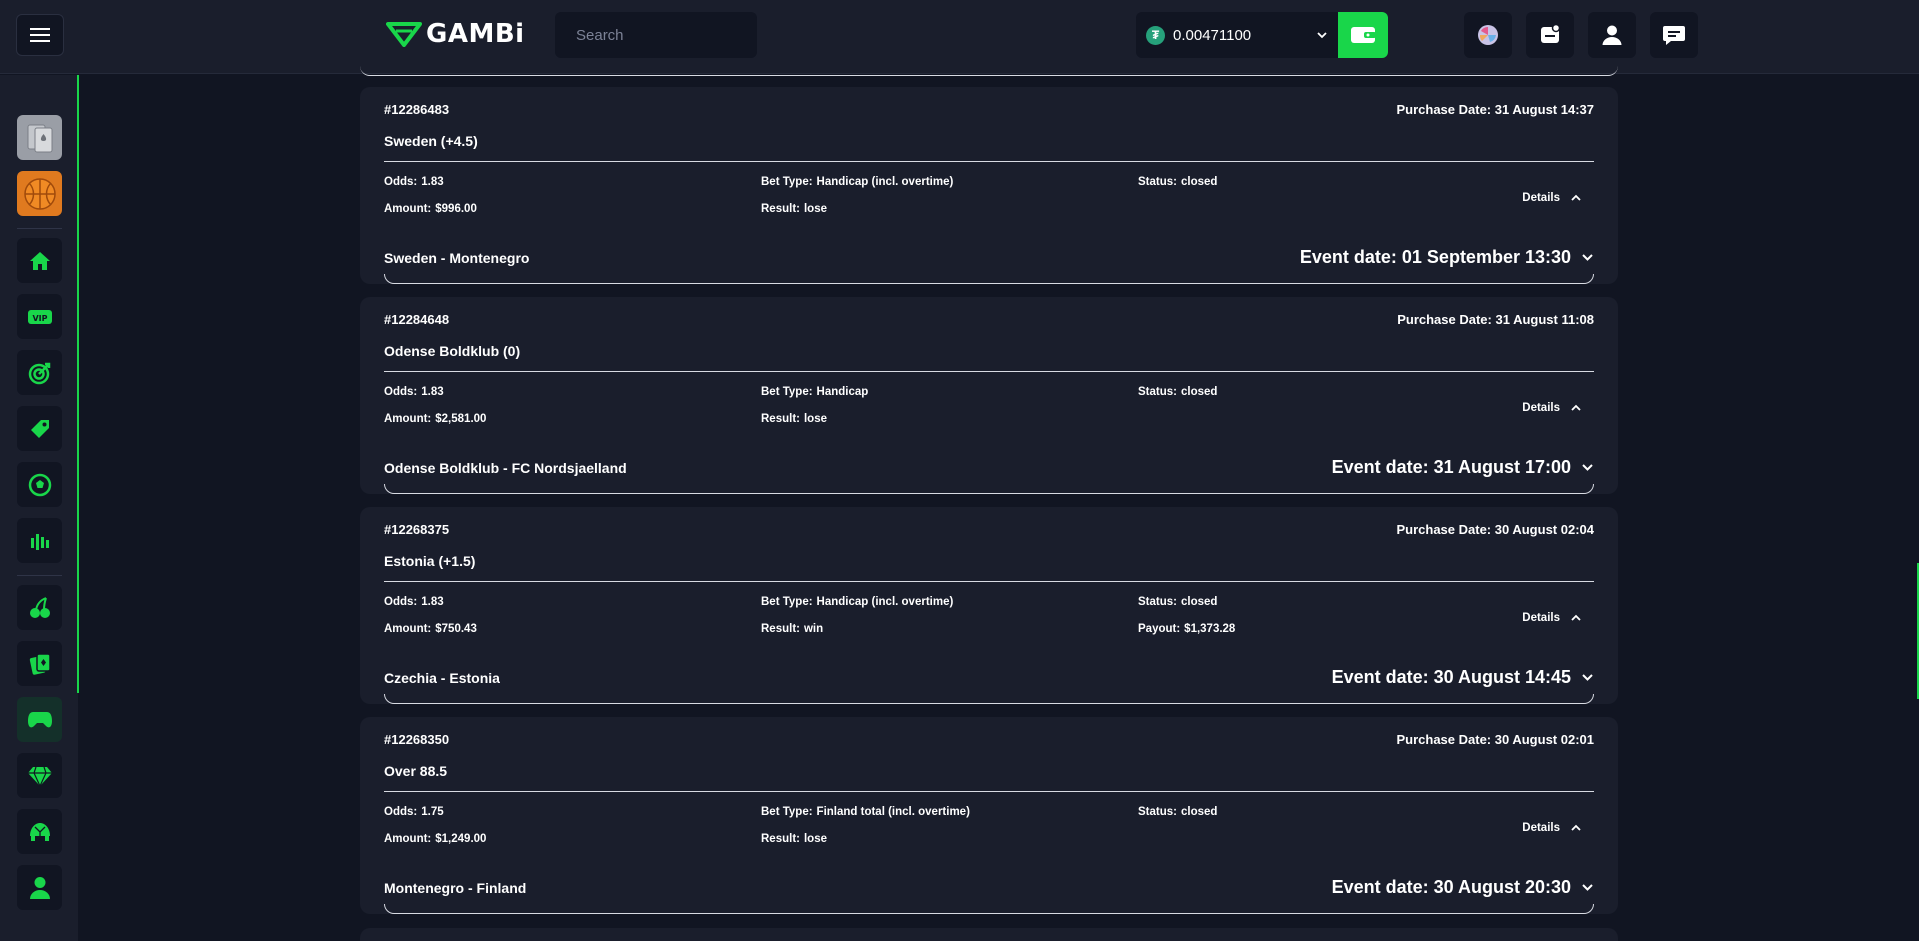 This screenshot has width=1919, height=941. I want to click on hamburger-menu-button, so click(40, 35).